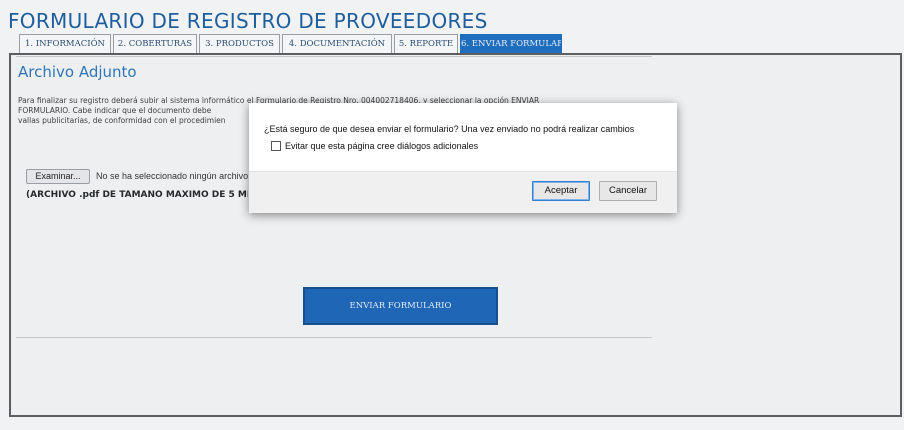 Image resolution: width=904 pixels, height=430 pixels. What do you see at coordinates (239, 43) in the screenshot?
I see `tab-productos: 3. PRODUCTOS` at bounding box center [239, 43].